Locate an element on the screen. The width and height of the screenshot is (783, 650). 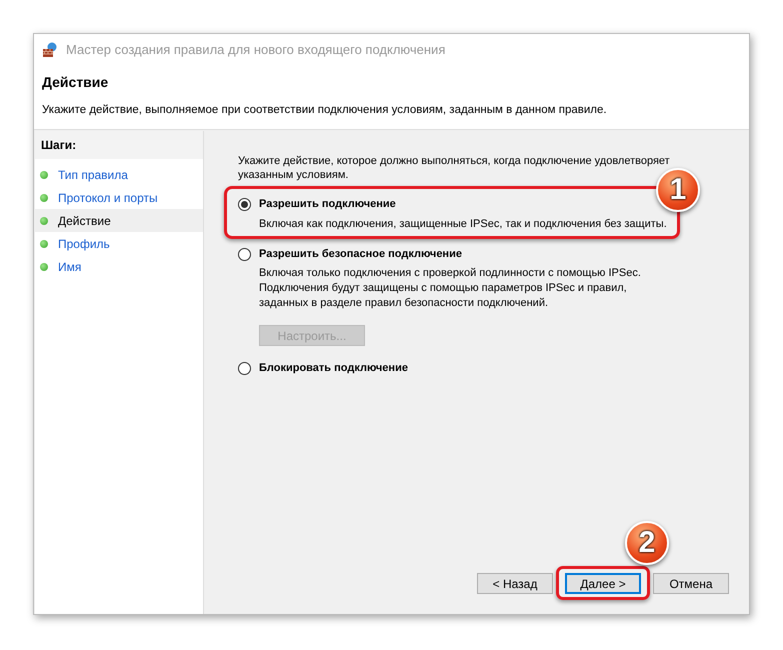
dialog-button: Отмена is located at coordinates (691, 583).